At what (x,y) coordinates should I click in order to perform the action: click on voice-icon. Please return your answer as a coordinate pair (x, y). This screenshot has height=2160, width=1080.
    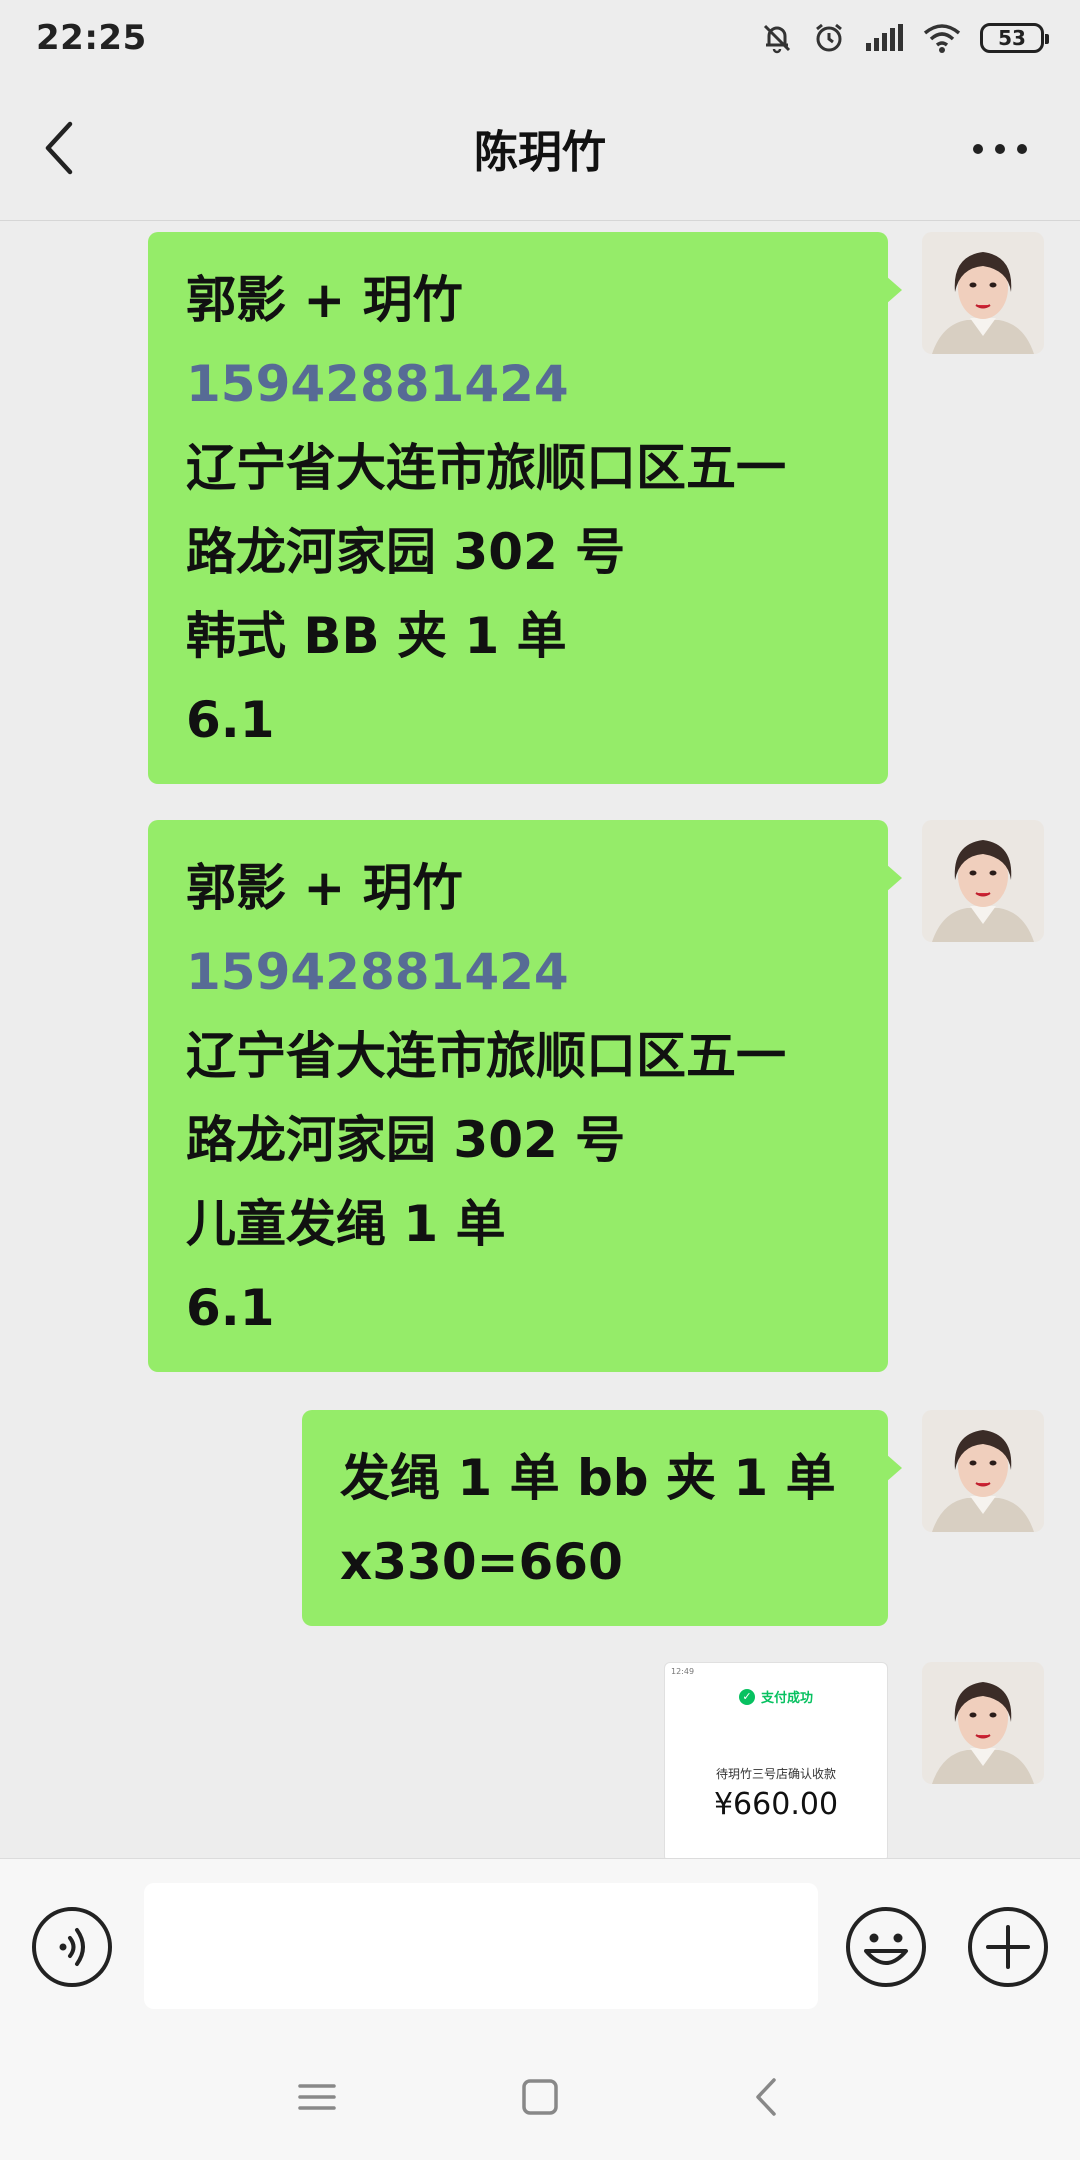
    Looking at the image, I should click on (72, 1947).